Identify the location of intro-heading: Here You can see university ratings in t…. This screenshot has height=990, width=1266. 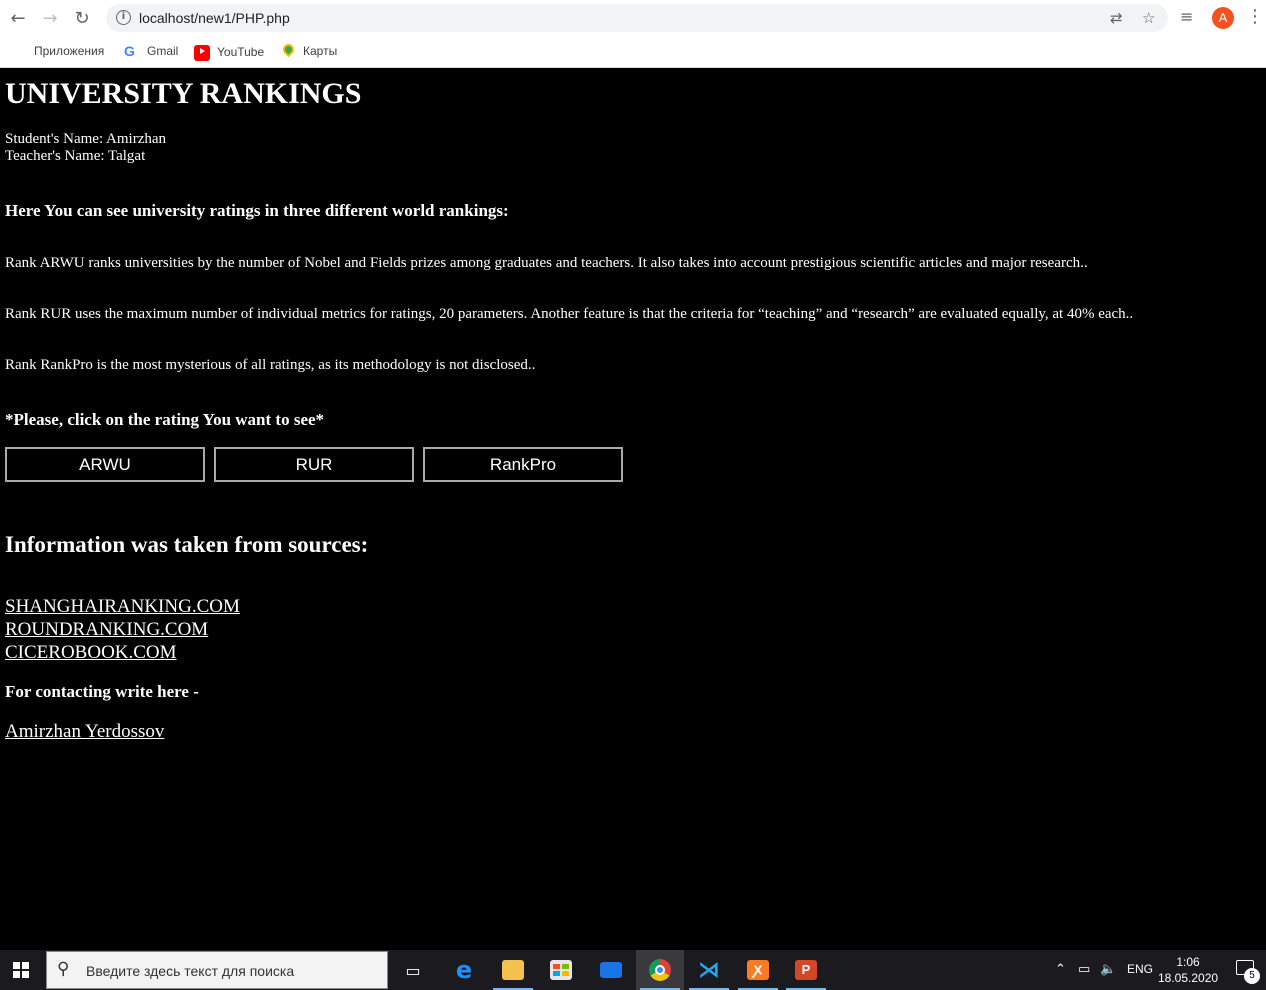
(257, 210).